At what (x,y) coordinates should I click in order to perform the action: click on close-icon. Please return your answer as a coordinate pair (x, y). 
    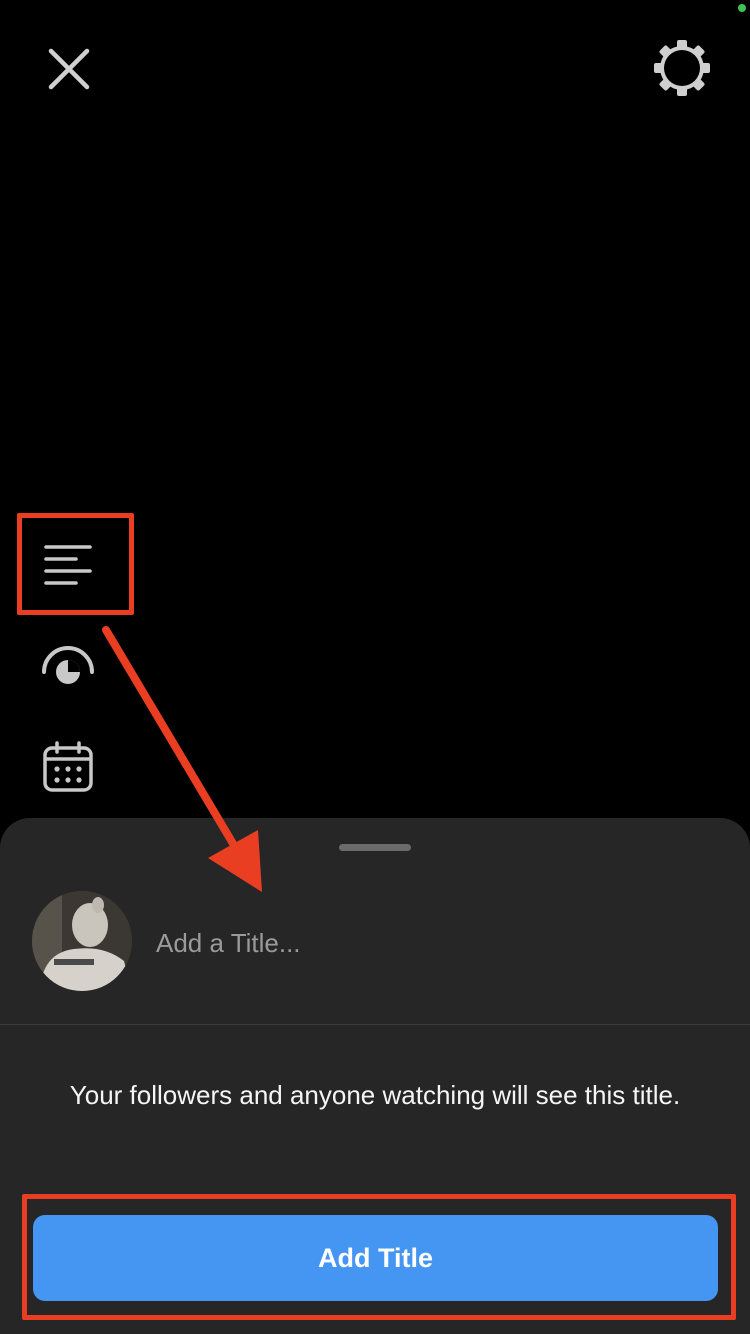
    Looking at the image, I should click on (69, 69).